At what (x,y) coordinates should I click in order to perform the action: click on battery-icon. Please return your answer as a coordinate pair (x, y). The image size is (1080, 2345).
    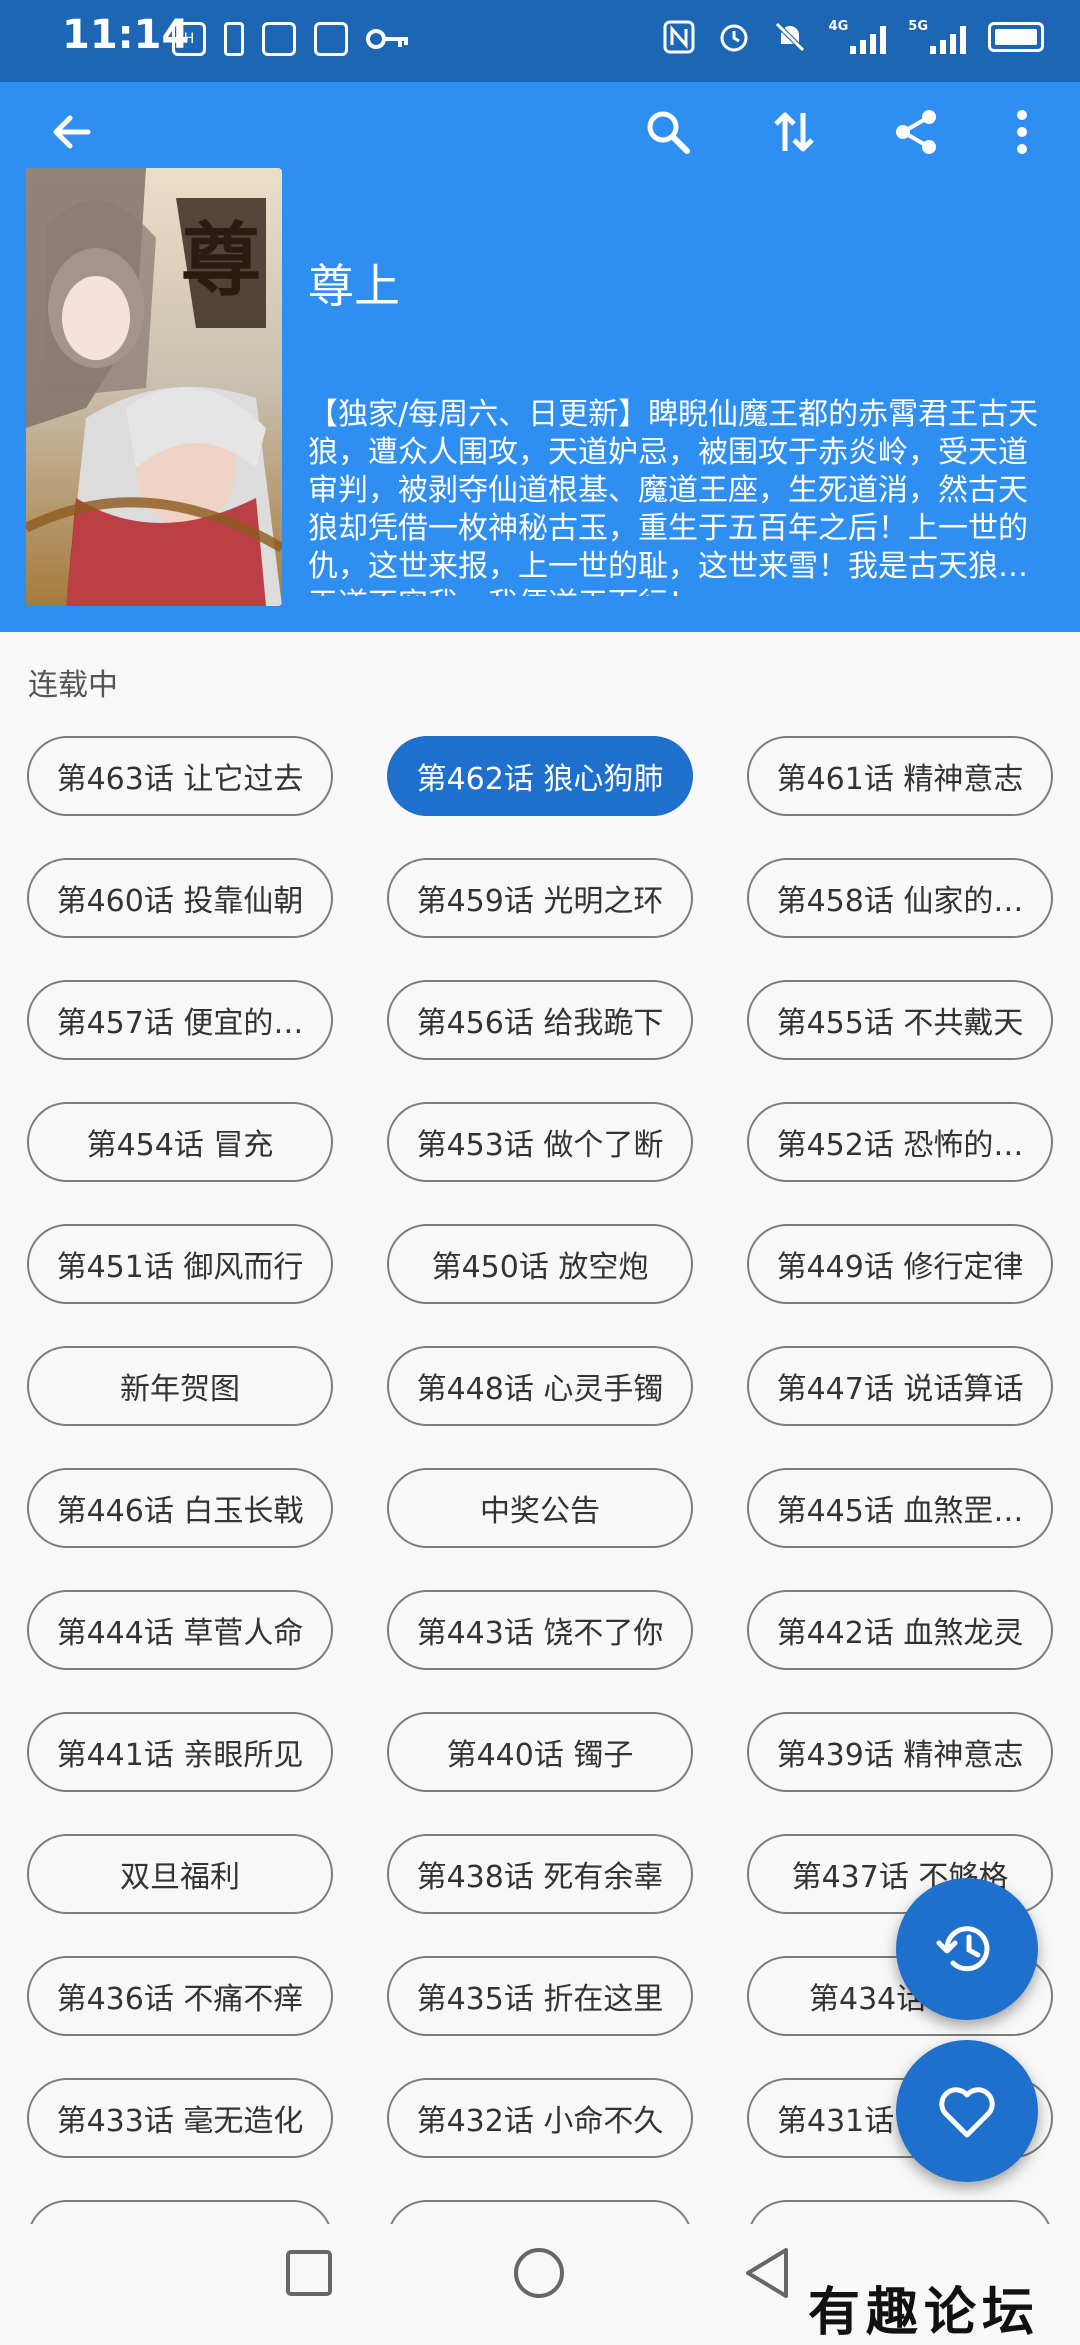
    Looking at the image, I should click on (1016, 37).